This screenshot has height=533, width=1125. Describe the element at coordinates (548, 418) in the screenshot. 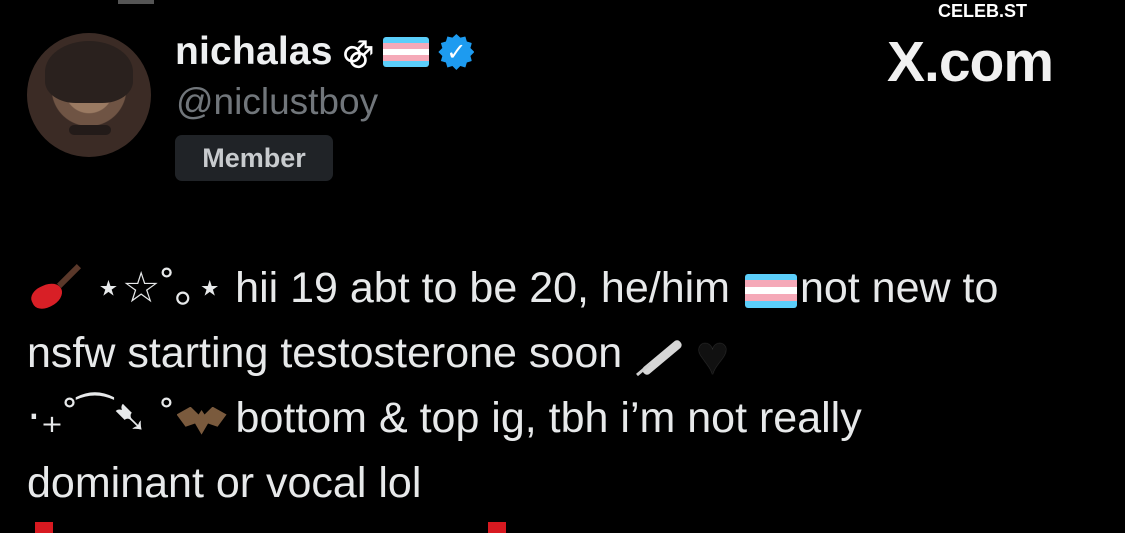

I see `bio-line-3-text: bottom & top ig, tbh i’m not really` at that location.